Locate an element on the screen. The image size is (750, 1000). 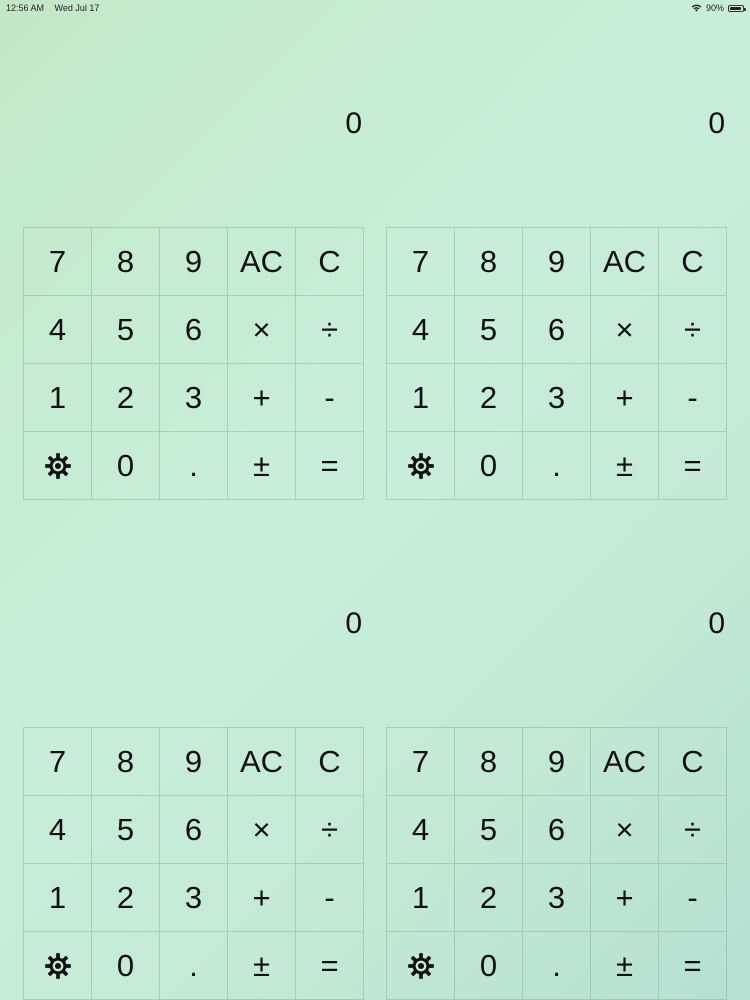
battery-icon is located at coordinates (737, 8).